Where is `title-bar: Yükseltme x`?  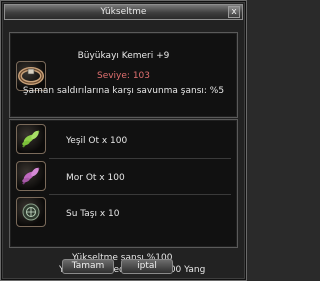 title-bar: Yükseltme x is located at coordinates (123, 12).